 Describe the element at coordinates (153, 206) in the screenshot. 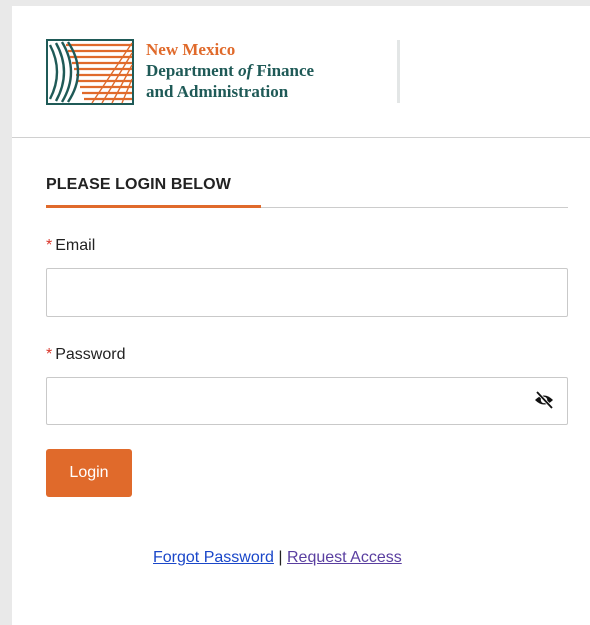

I see `title-accent-bar` at that location.